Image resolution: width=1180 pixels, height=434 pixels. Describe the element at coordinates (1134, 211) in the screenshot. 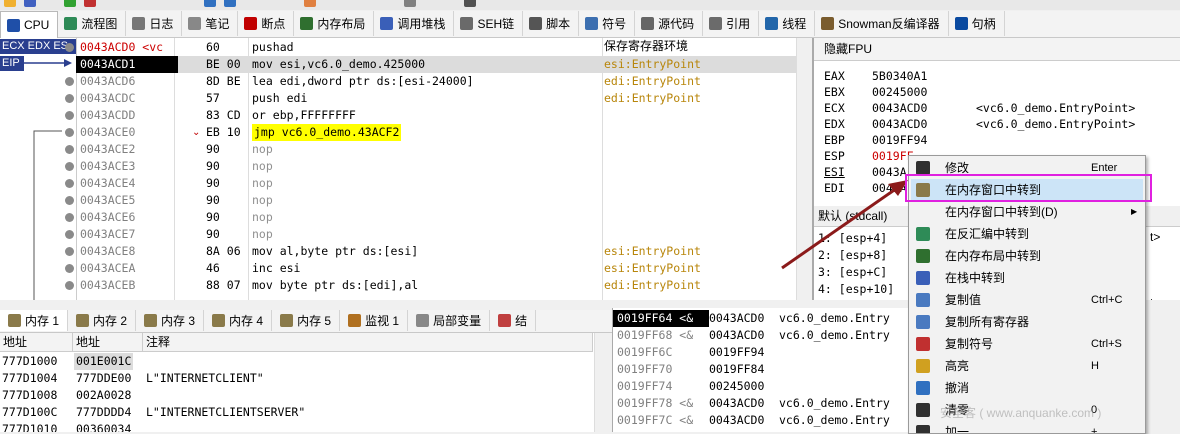

I see `submenu-arrow-icon: ▶` at that location.